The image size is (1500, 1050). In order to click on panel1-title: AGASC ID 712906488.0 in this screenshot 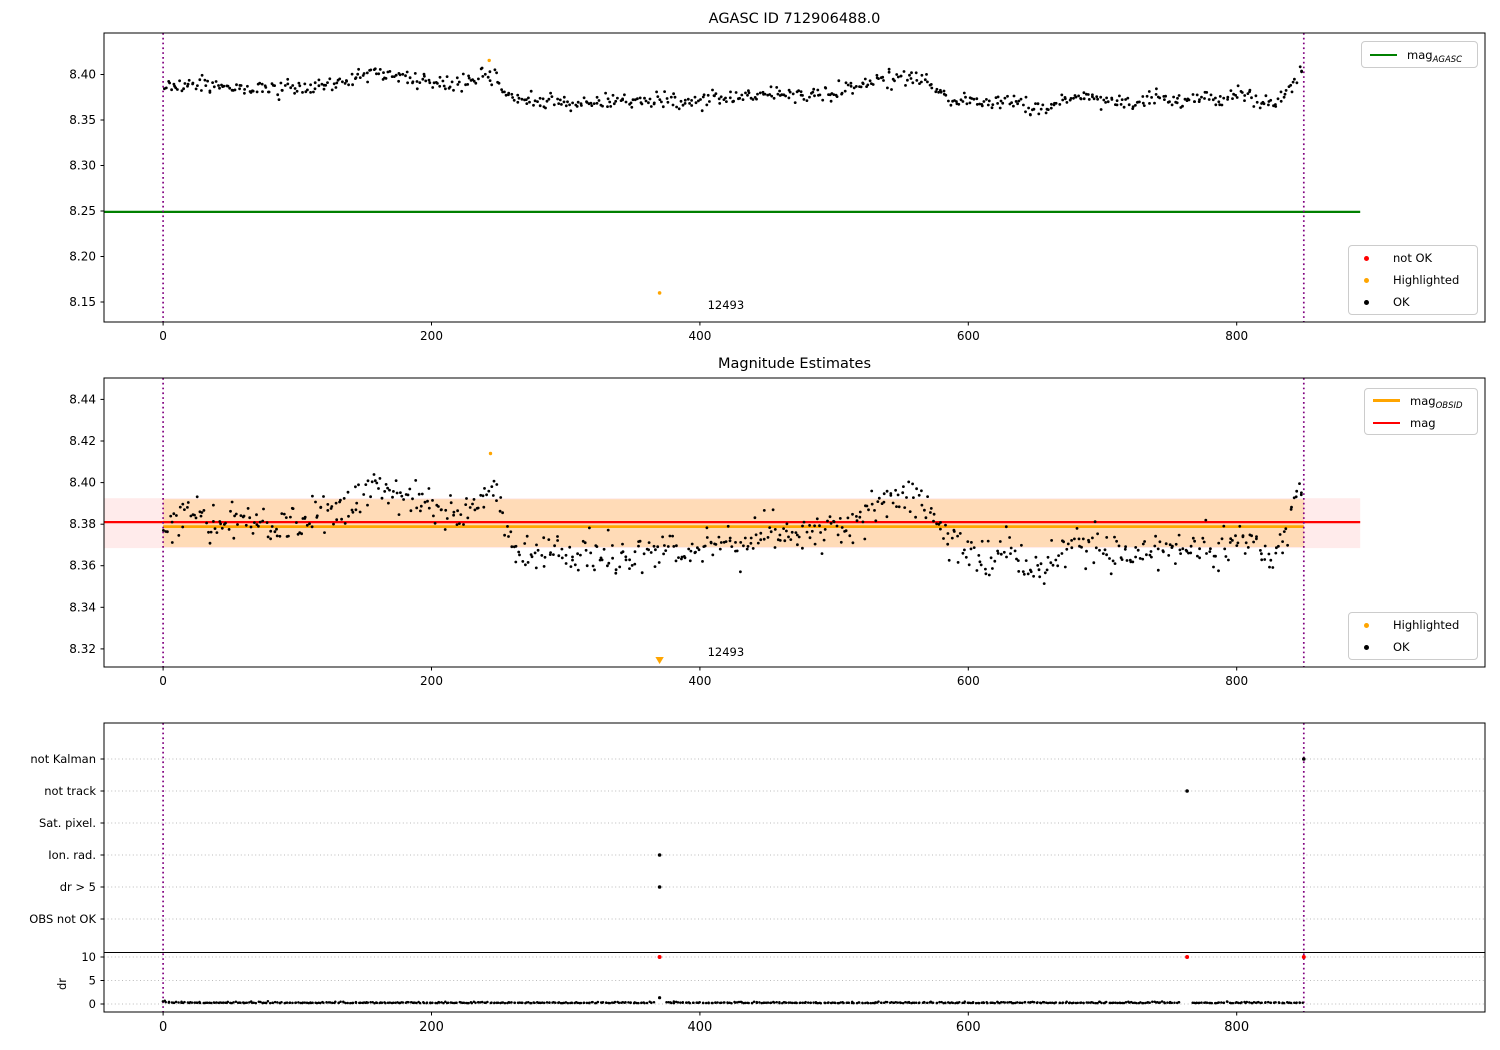, I will do `click(794, 19)`.